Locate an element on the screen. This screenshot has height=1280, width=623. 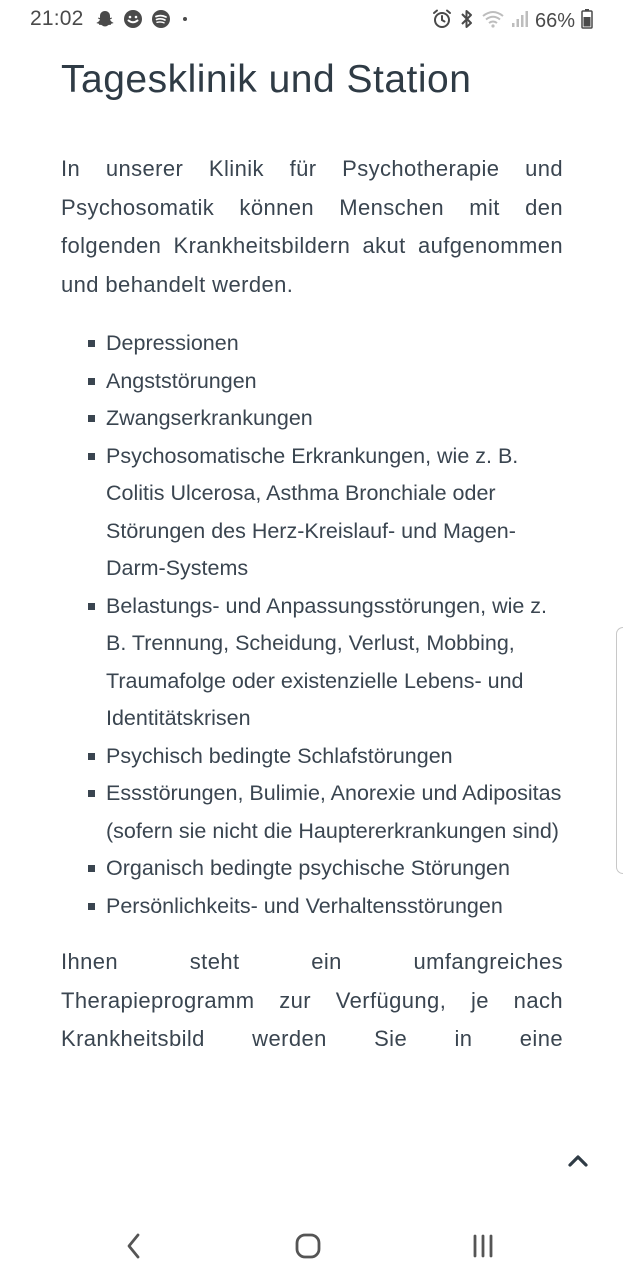
recents-button is located at coordinates (483, 1248).